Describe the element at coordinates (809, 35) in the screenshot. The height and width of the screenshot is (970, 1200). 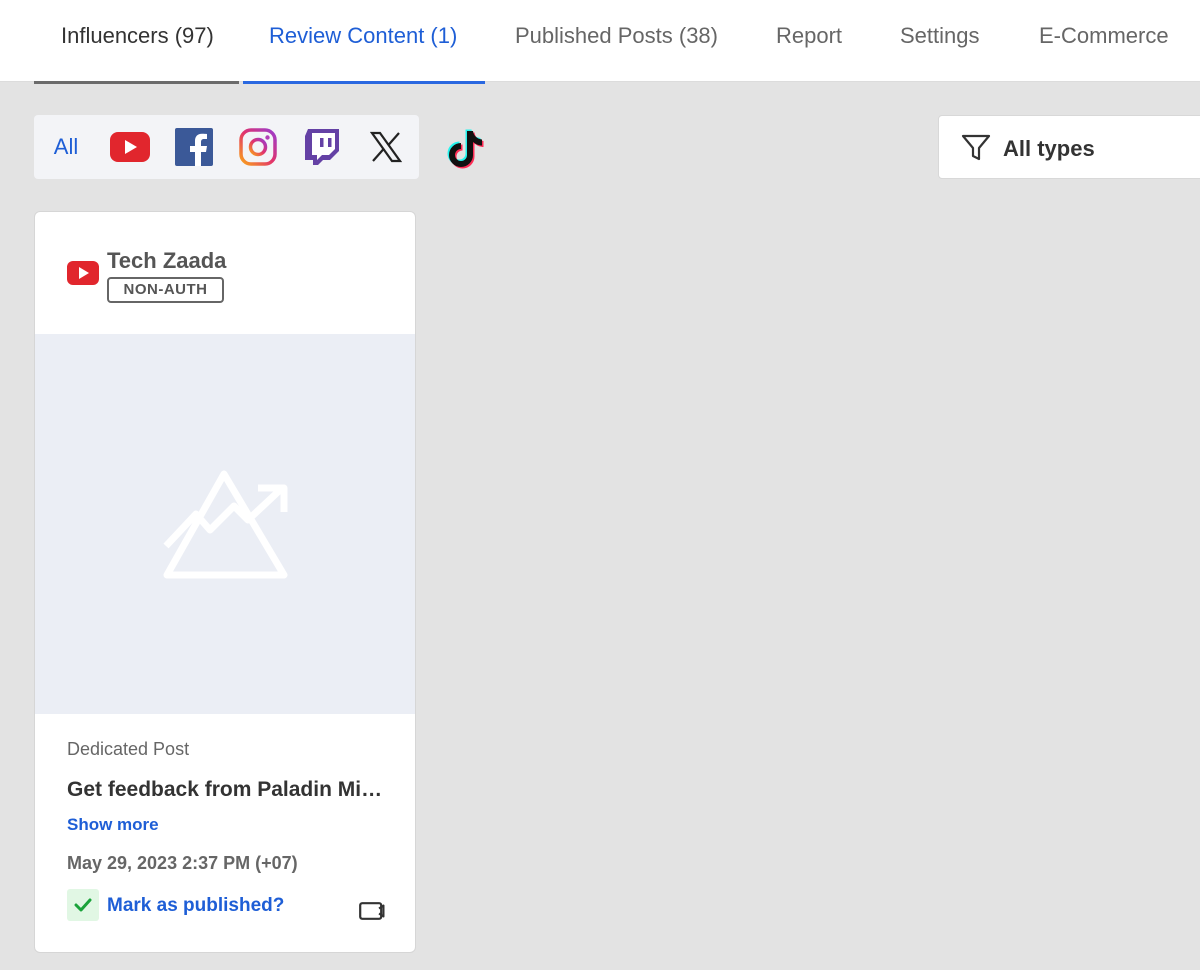
I see `tab-label: Report` at that location.